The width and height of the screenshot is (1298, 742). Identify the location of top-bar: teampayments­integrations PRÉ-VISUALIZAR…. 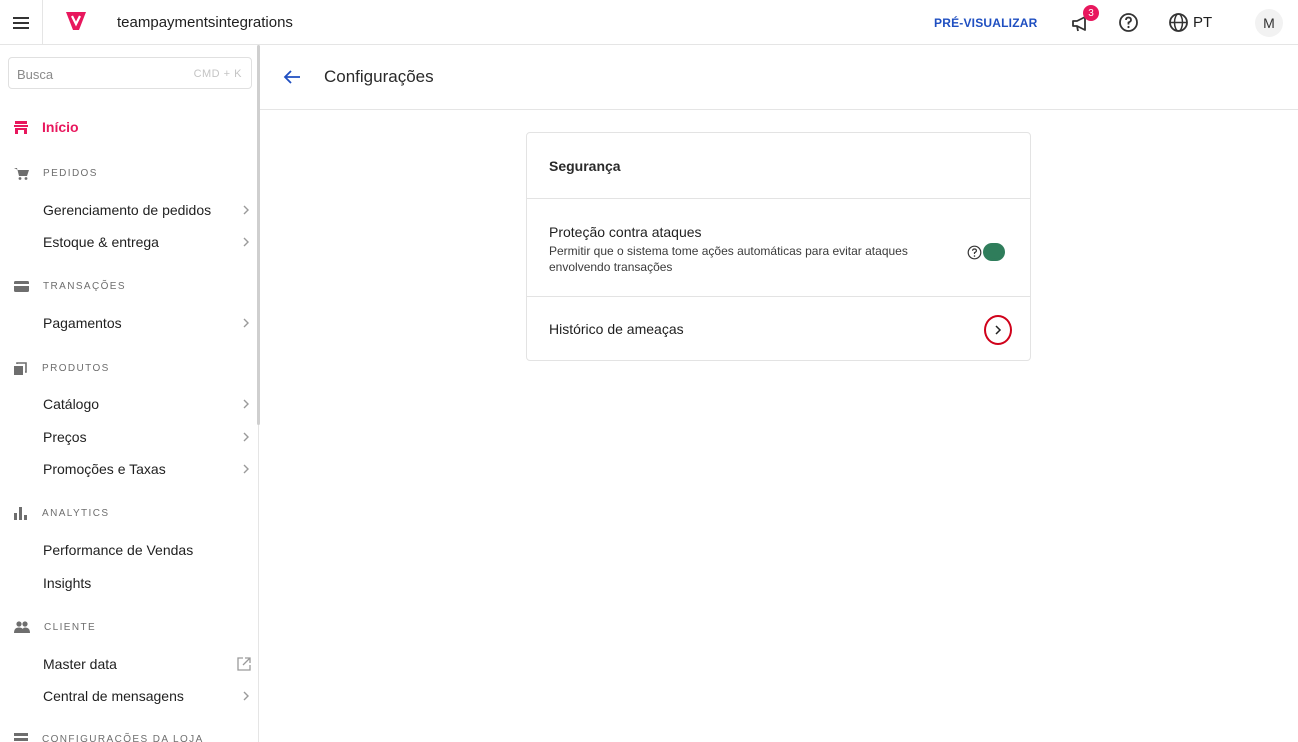
(649, 22).